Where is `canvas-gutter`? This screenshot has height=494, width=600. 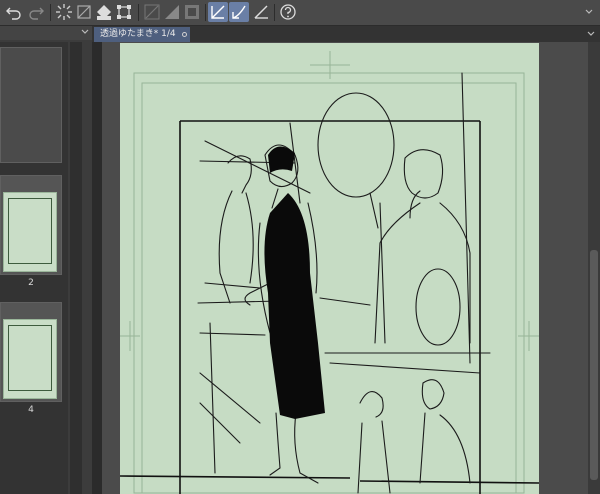 canvas-gutter is located at coordinates (97, 268).